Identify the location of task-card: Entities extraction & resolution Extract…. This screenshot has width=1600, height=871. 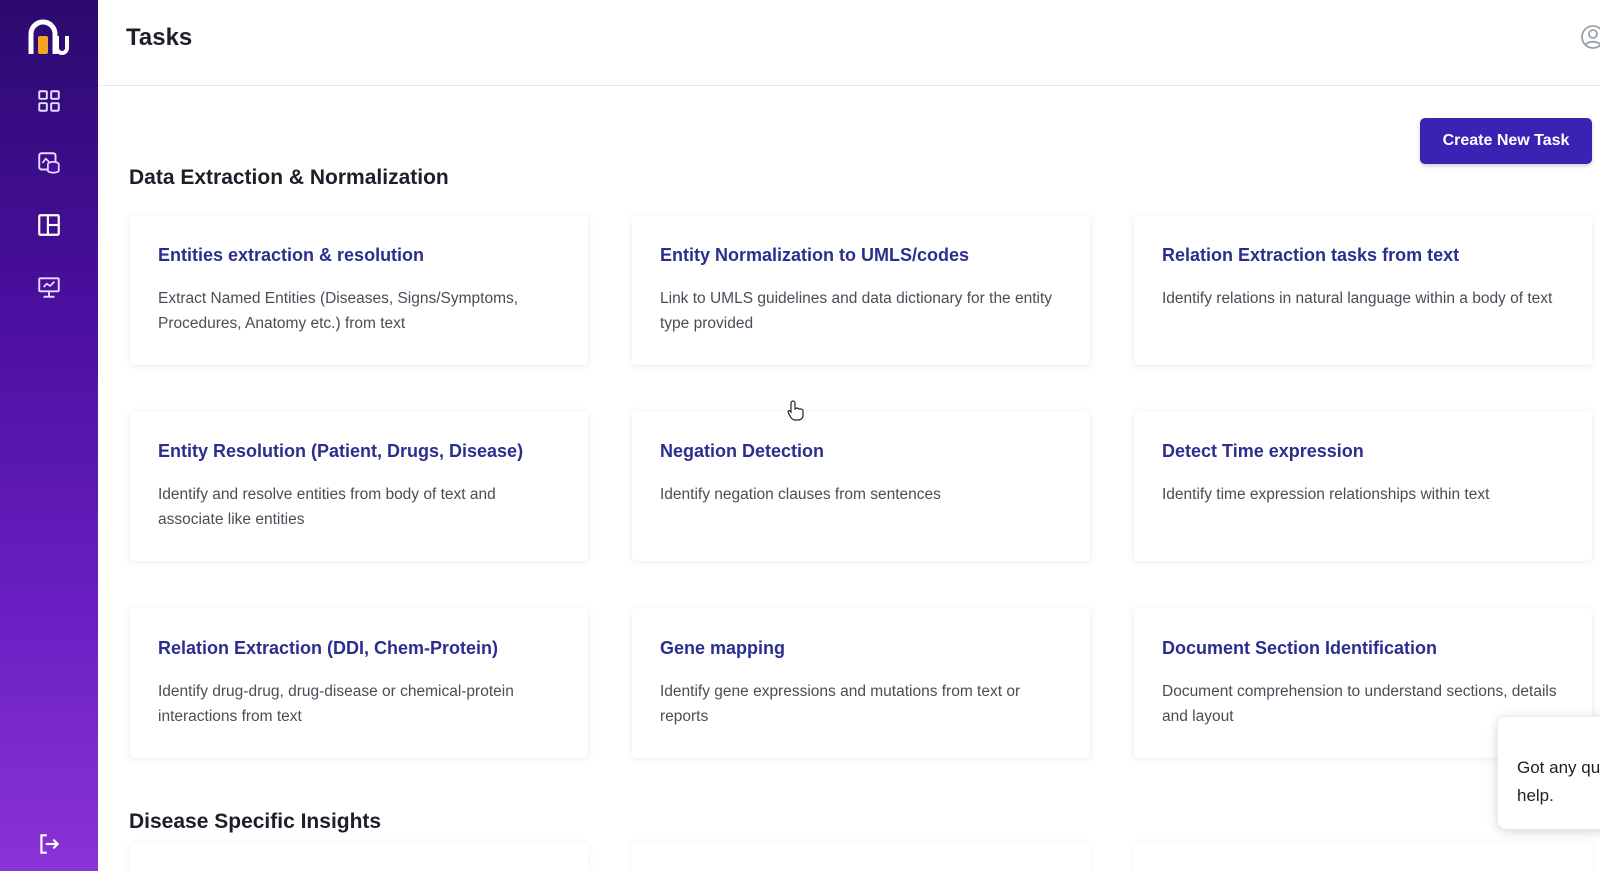
(359, 290).